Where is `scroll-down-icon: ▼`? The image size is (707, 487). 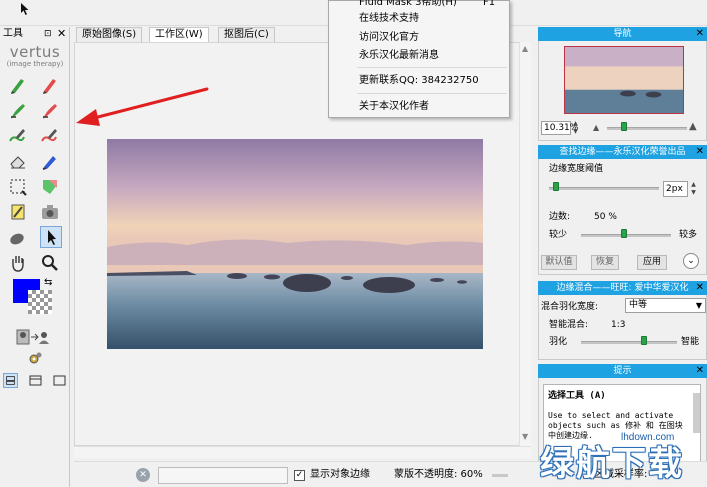
scroll-down-icon: ▼ is located at coordinates (525, 436).